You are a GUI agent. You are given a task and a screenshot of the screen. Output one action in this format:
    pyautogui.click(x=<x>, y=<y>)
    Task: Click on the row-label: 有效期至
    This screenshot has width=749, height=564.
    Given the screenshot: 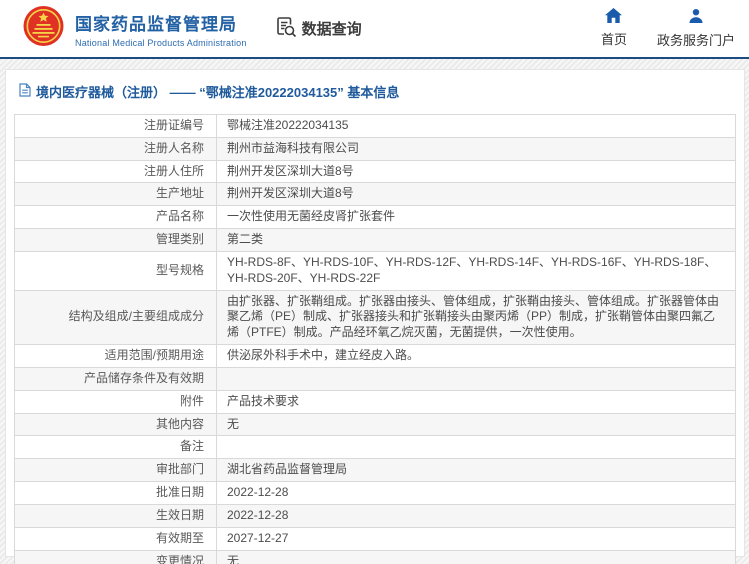 What is the action you would take?
    pyautogui.click(x=115, y=538)
    